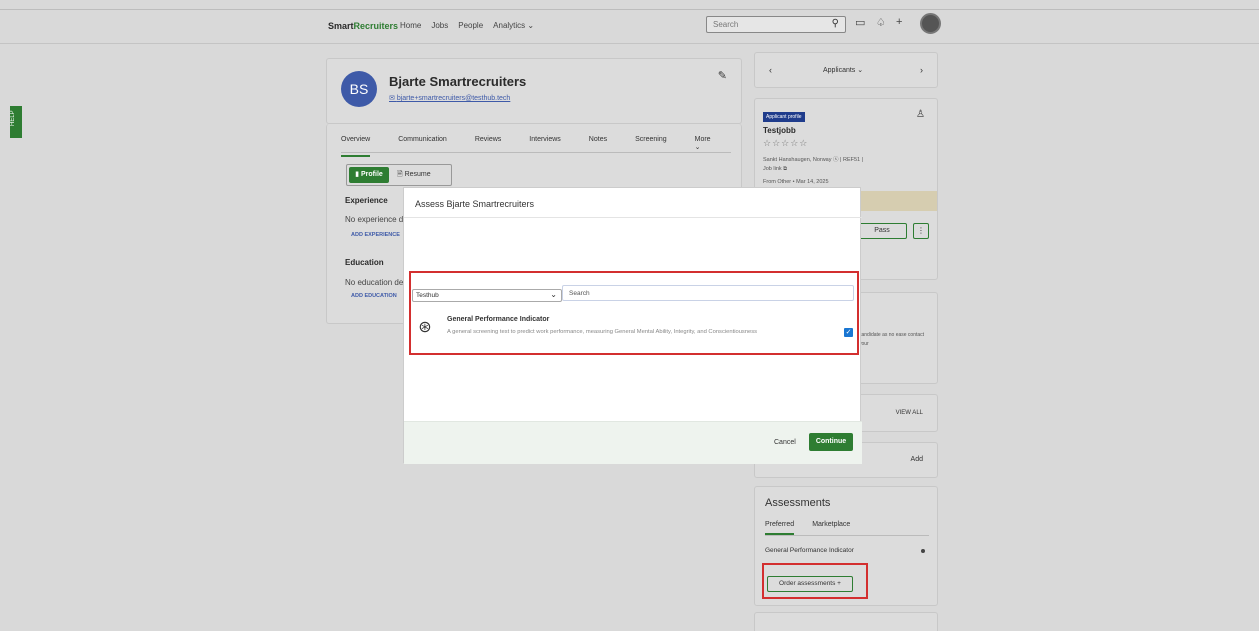 The image size is (1259, 631). I want to click on job-link: Job link ⧉, so click(775, 169).